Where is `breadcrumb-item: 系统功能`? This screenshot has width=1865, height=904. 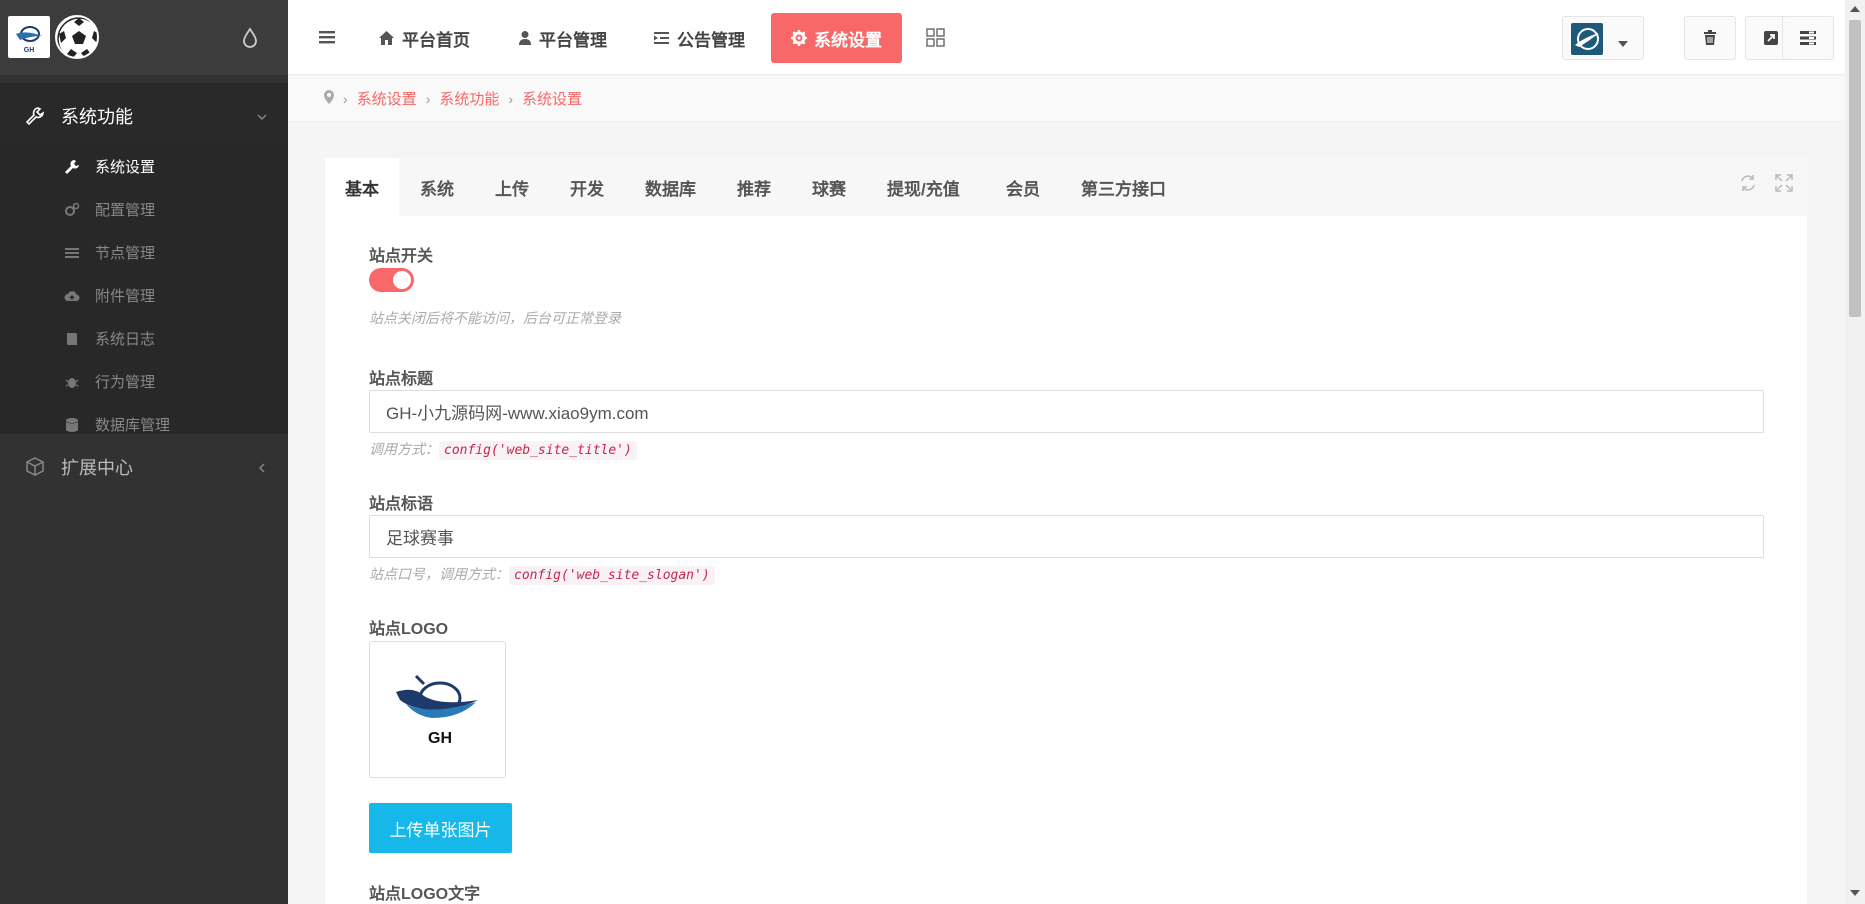
breadcrumb-item: 系统功能 is located at coordinates (469, 98).